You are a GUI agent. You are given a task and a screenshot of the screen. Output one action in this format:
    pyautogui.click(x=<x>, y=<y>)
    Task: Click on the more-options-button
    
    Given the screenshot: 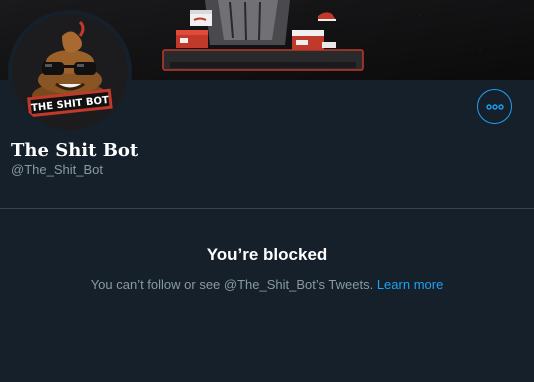 What is the action you would take?
    pyautogui.click(x=494, y=106)
    